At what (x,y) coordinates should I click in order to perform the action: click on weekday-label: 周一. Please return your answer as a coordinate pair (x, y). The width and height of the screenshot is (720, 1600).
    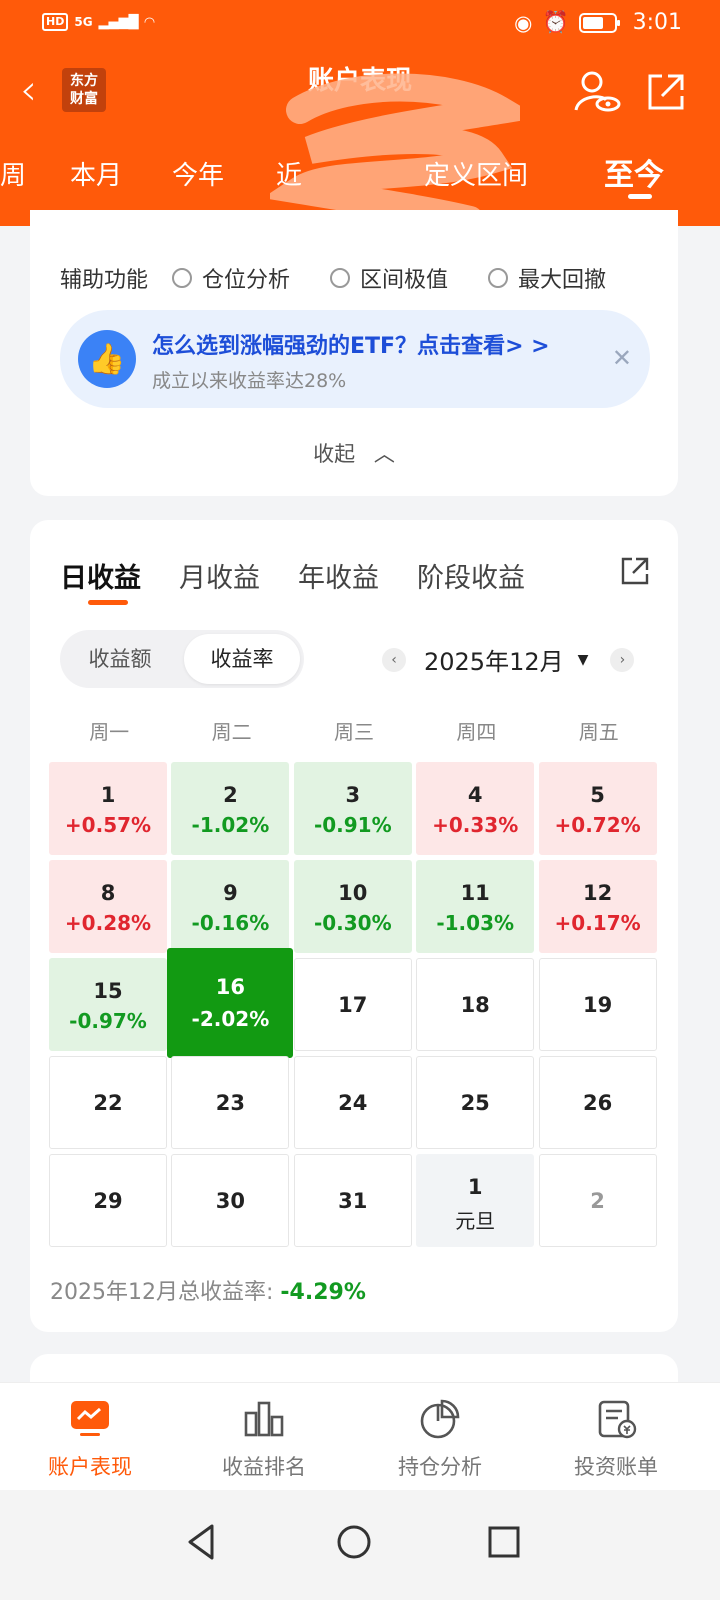
    Looking at the image, I should click on (109, 732).